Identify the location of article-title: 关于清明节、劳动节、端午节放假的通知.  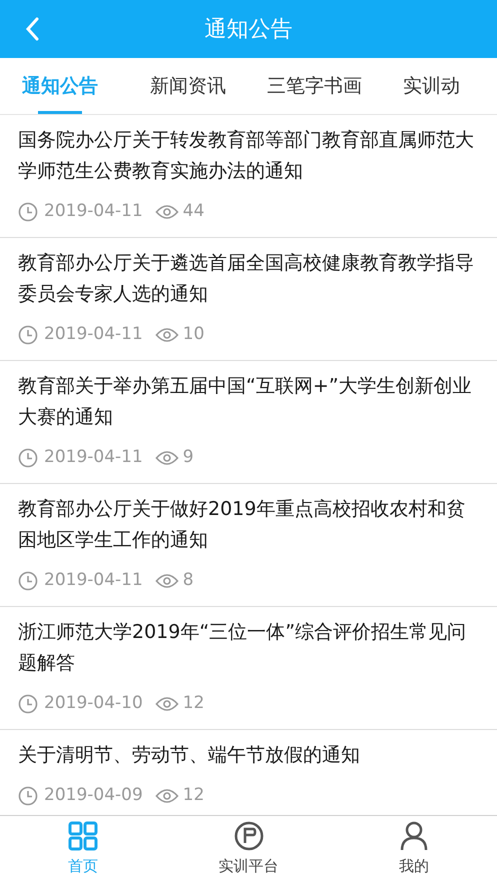
(189, 755).